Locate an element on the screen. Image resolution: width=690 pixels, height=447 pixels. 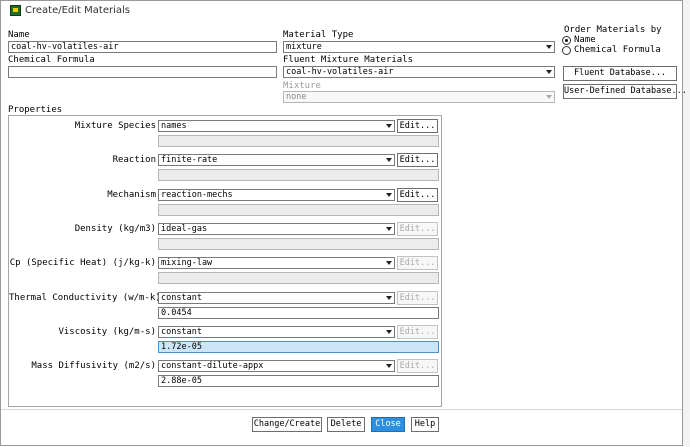
property-value-input: 0.0454 is located at coordinates (298, 313).